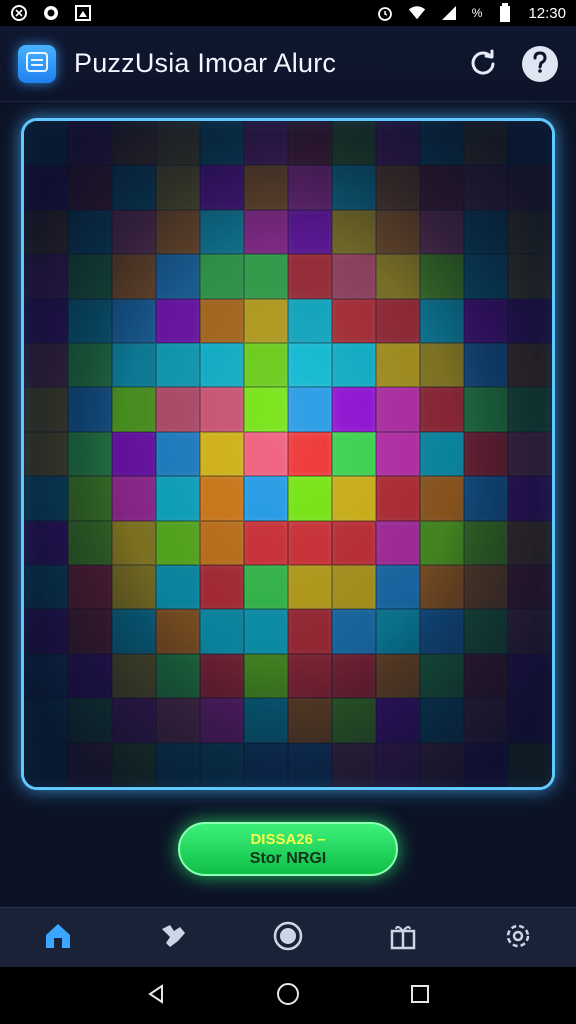 This screenshot has height=1024, width=576. Describe the element at coordinates (288, 996) in the screenshot. I see `system-home-button` at that location.